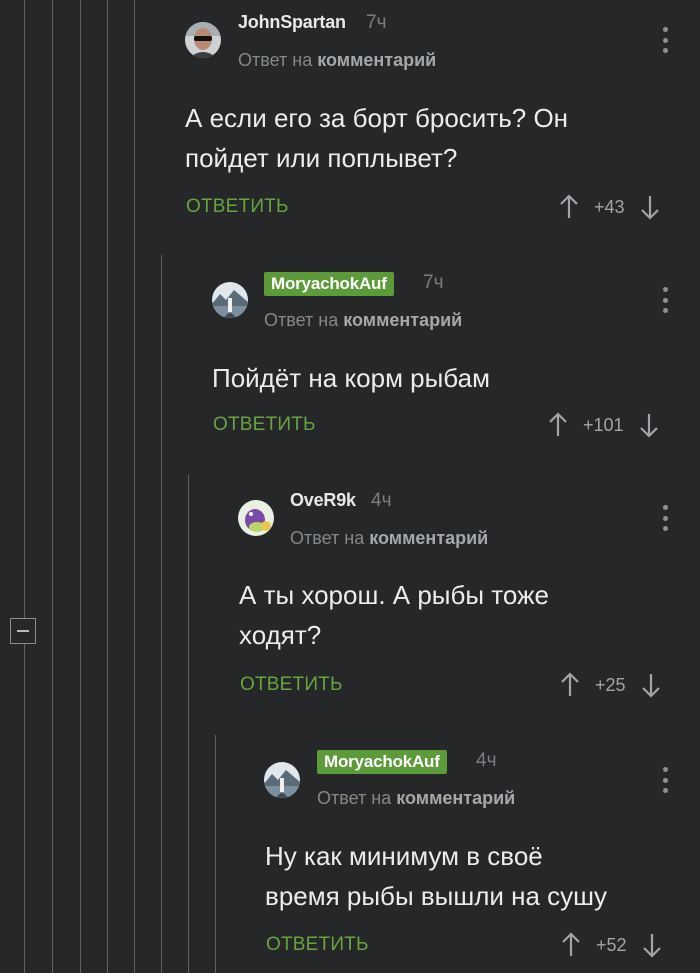 The image size is (700, 973). I want to click on vote-panel: +52, so click(611, 945).